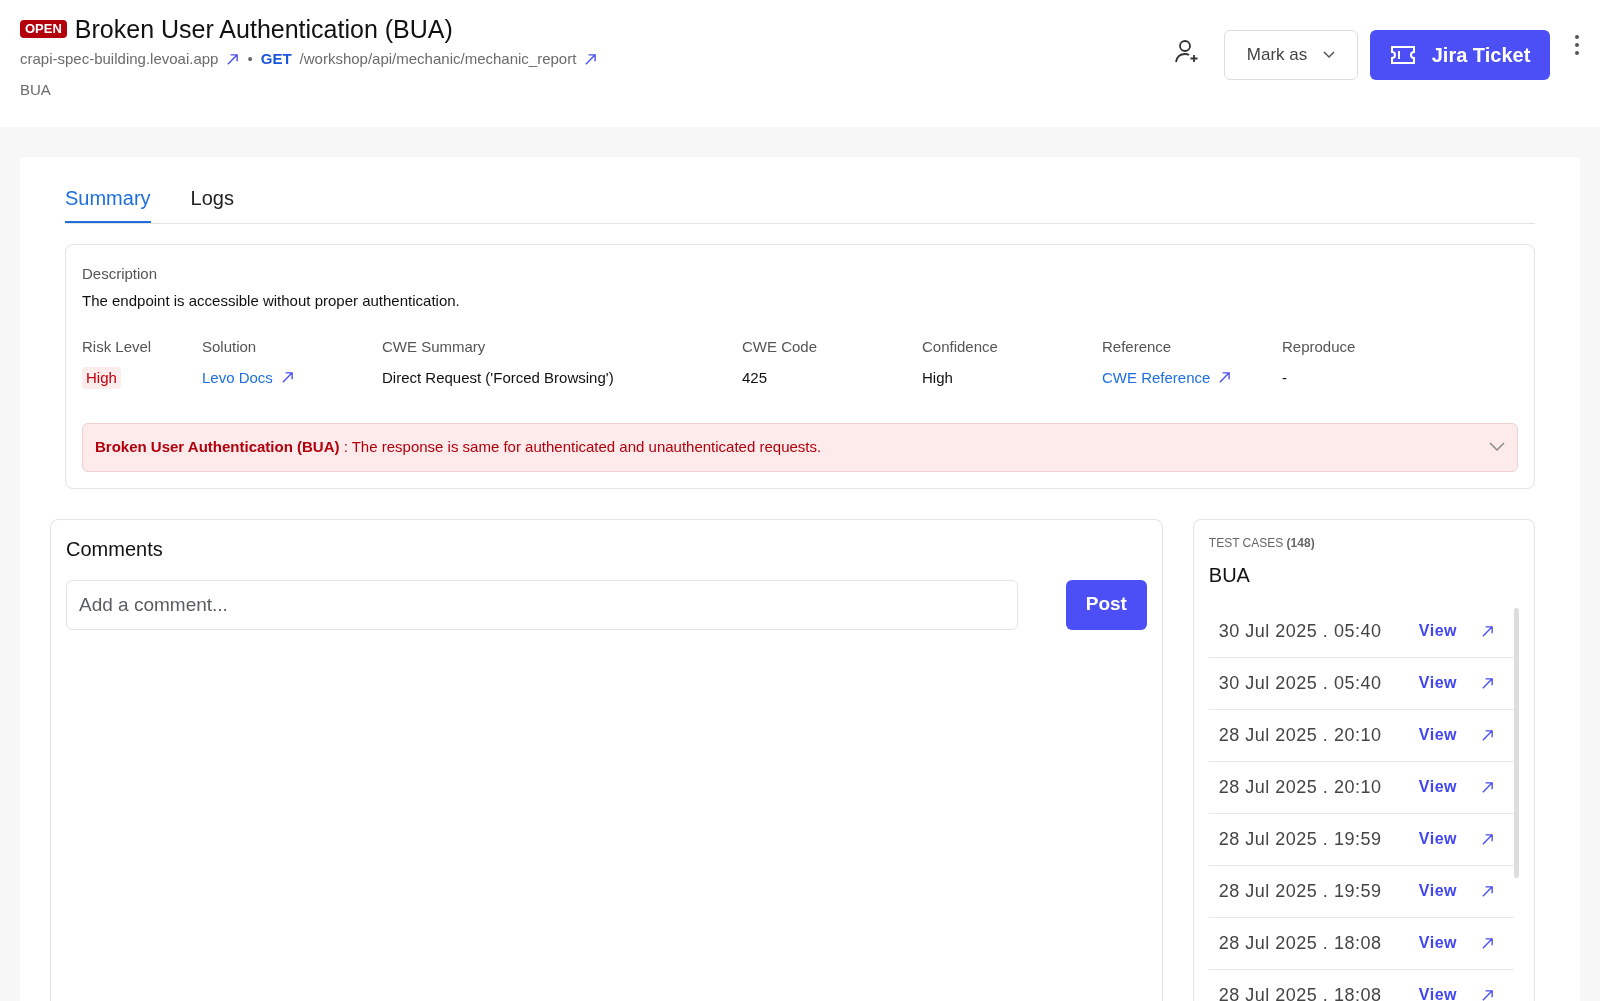  Describe the element at coordinates (1291, 55) in the screenshot. I see `mark-as-dropdown: Mark as` at that location.